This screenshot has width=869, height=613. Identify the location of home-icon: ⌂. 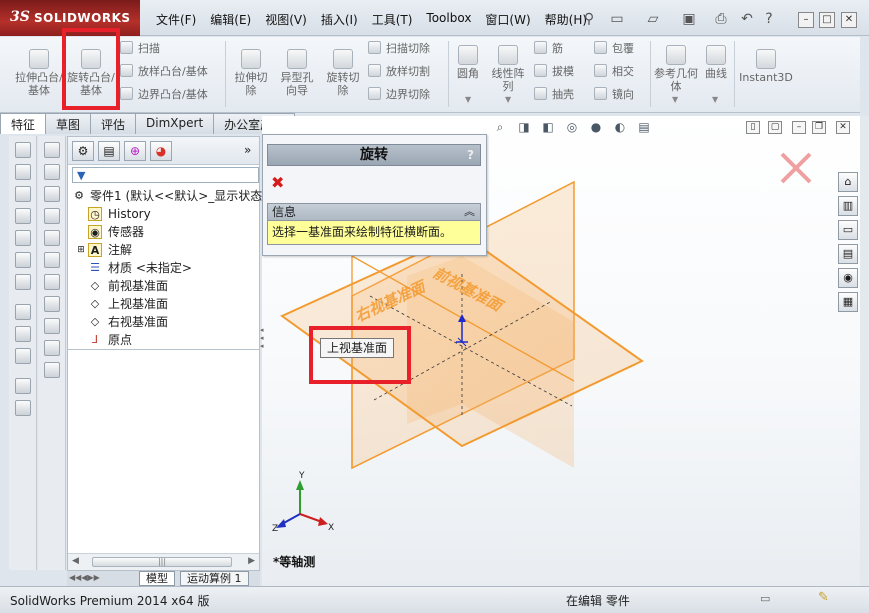
(848, 182).